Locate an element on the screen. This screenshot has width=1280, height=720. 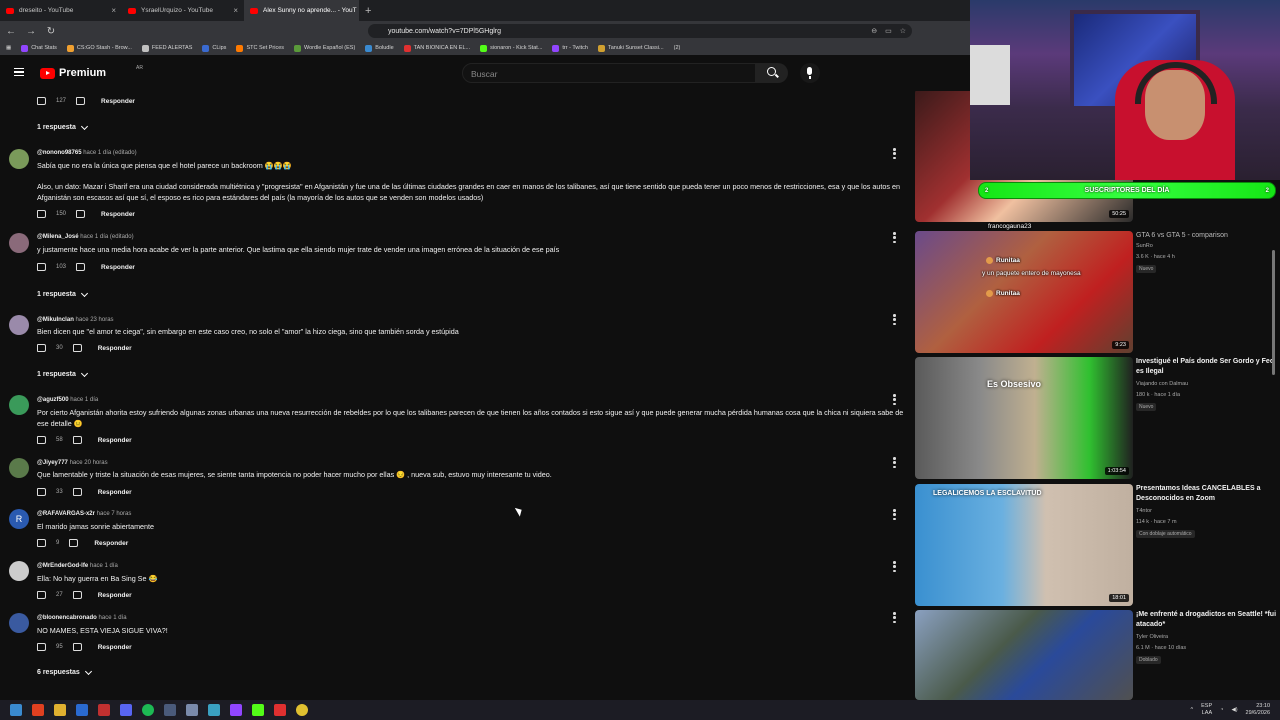
kick-icon is located at coordinates (258, 710).